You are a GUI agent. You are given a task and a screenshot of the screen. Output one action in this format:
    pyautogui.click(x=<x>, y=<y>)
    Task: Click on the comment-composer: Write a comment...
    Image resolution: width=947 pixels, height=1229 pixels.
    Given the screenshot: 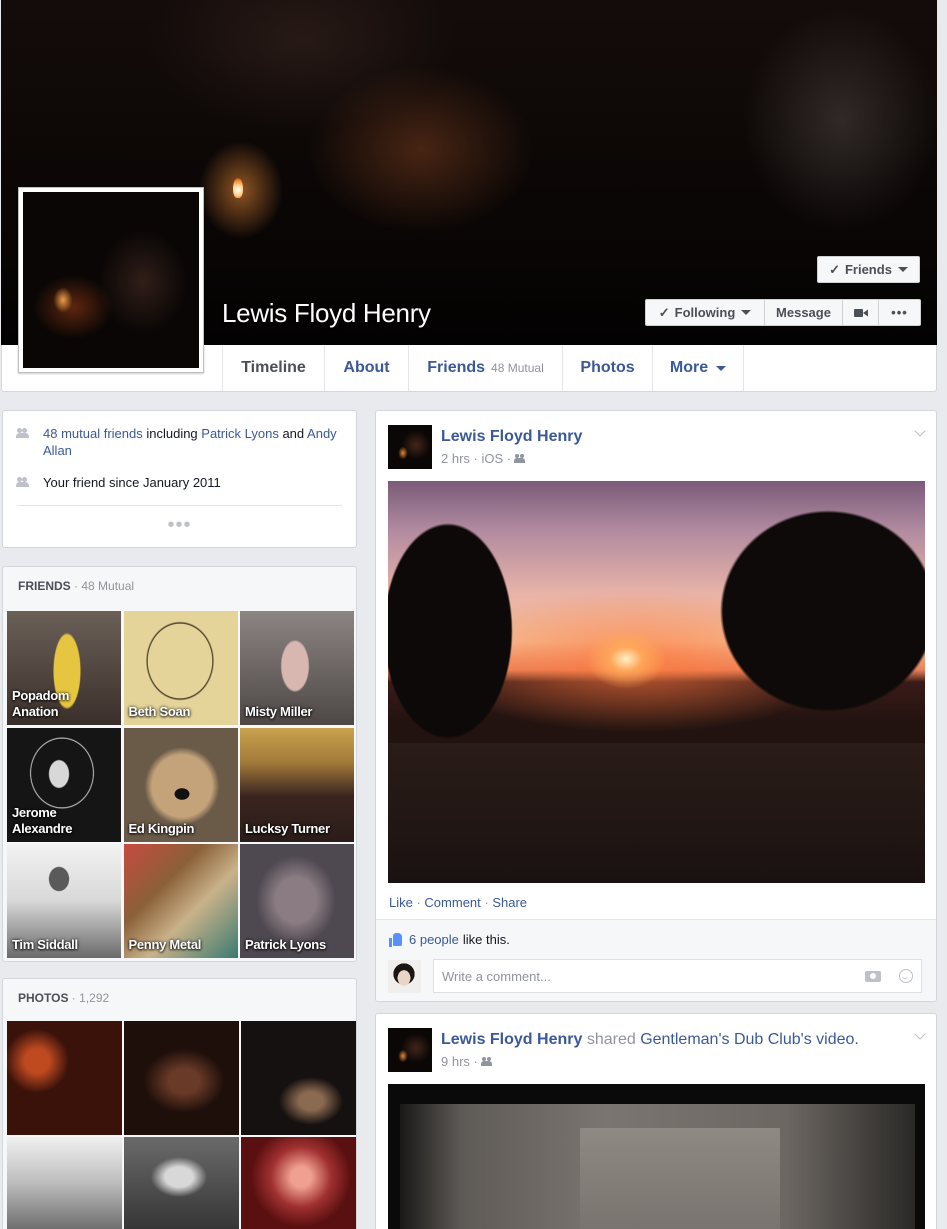 What is the action you would take?
    pyautogui.click(x=655, y=976)
    